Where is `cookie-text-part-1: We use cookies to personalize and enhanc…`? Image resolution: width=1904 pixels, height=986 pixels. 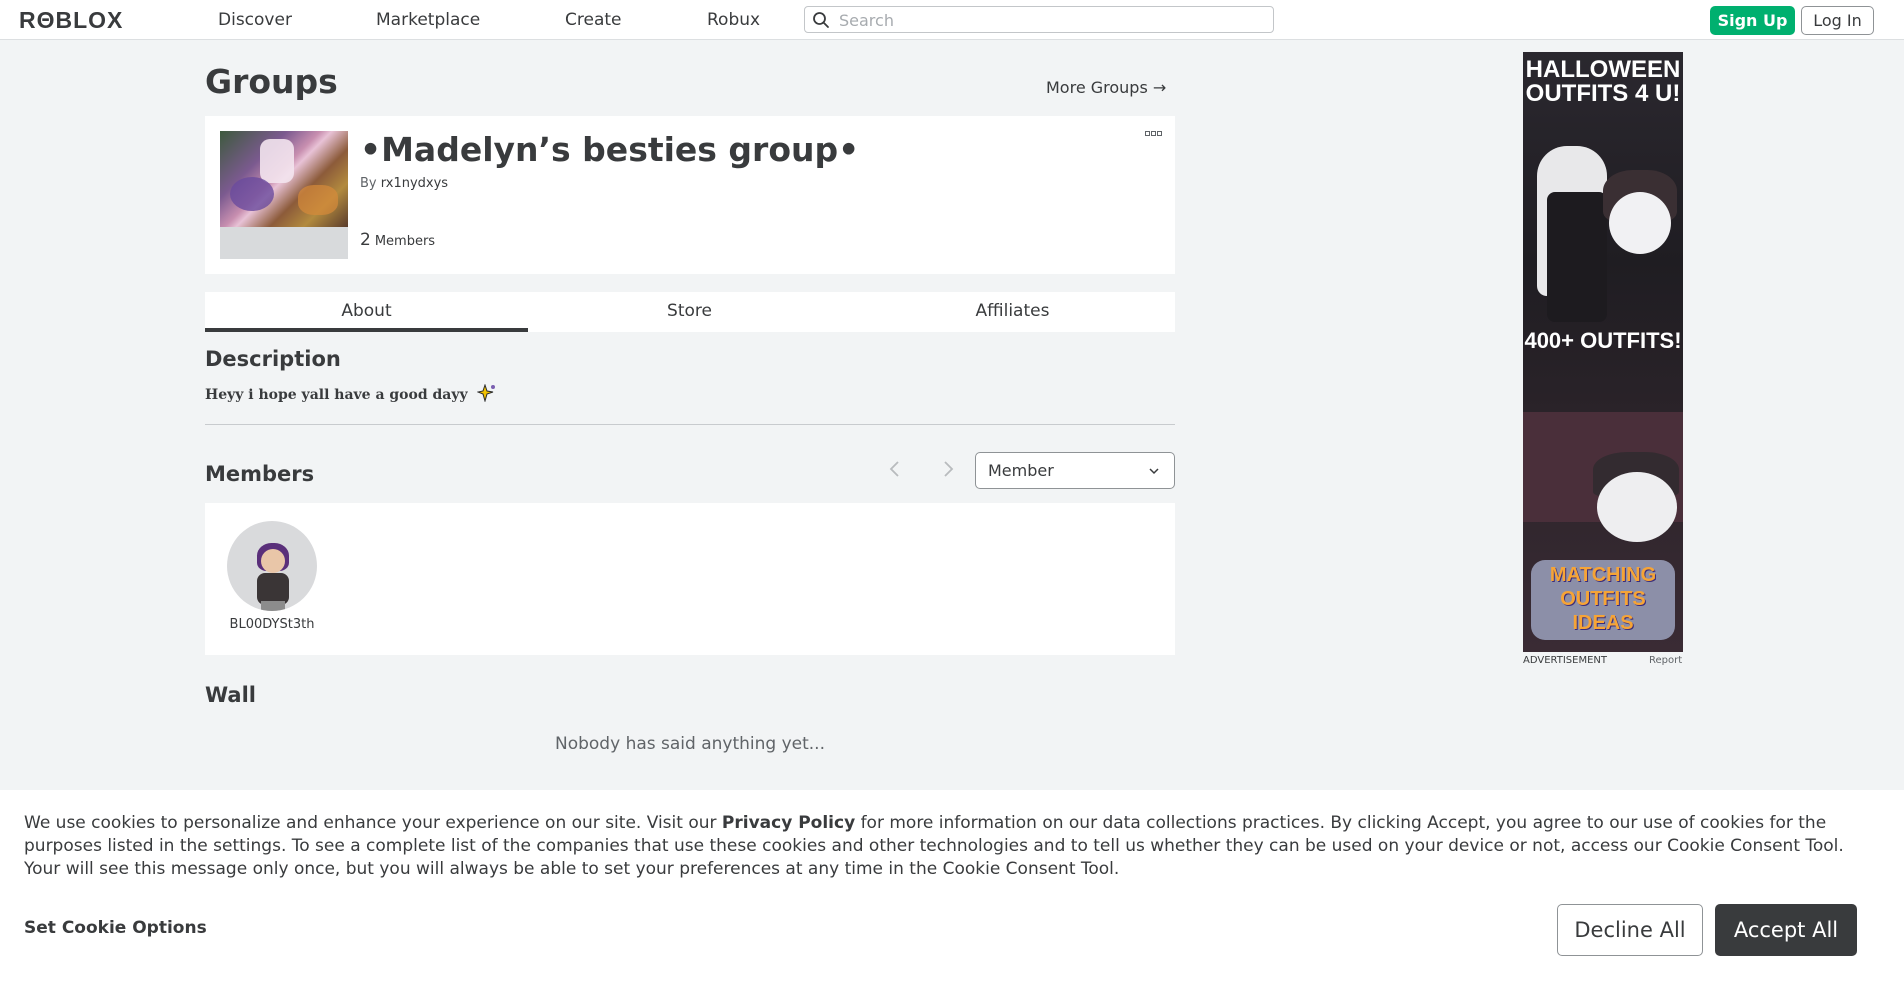
cookie-text-part-1: We use cookies to personalize and enhanc… is located at coordinates (373, 823).